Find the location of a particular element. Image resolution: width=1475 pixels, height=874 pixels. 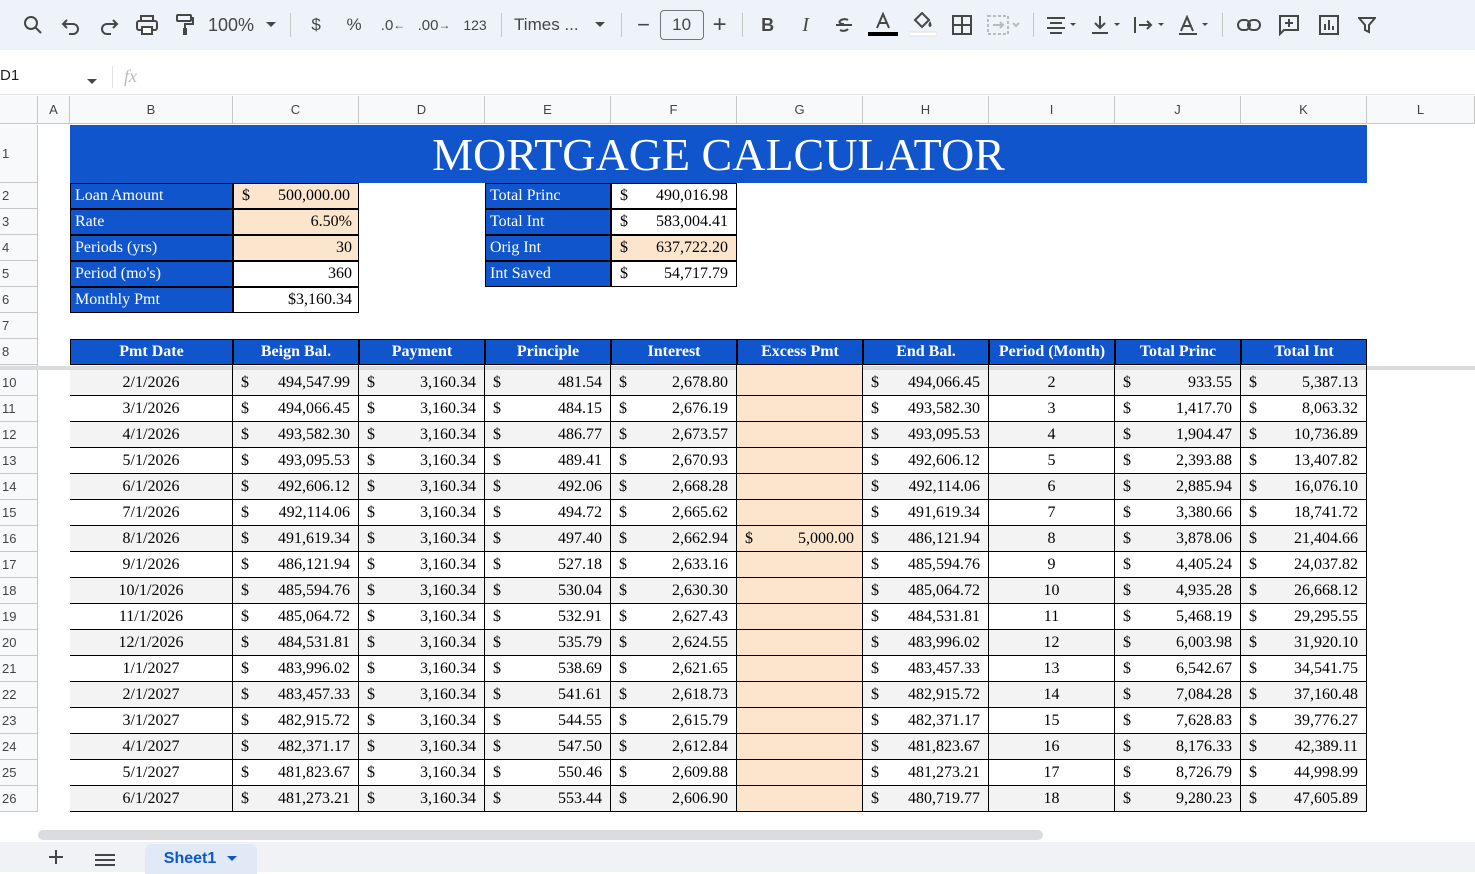

table-cell: $34,541.75 is located at coordinates (1304, 669).